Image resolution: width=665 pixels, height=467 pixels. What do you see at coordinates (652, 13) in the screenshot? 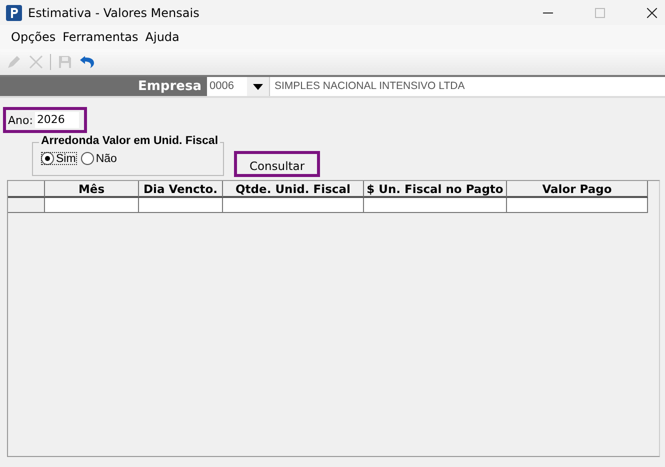
I see `close-icon` at bounding box center [652, 13].